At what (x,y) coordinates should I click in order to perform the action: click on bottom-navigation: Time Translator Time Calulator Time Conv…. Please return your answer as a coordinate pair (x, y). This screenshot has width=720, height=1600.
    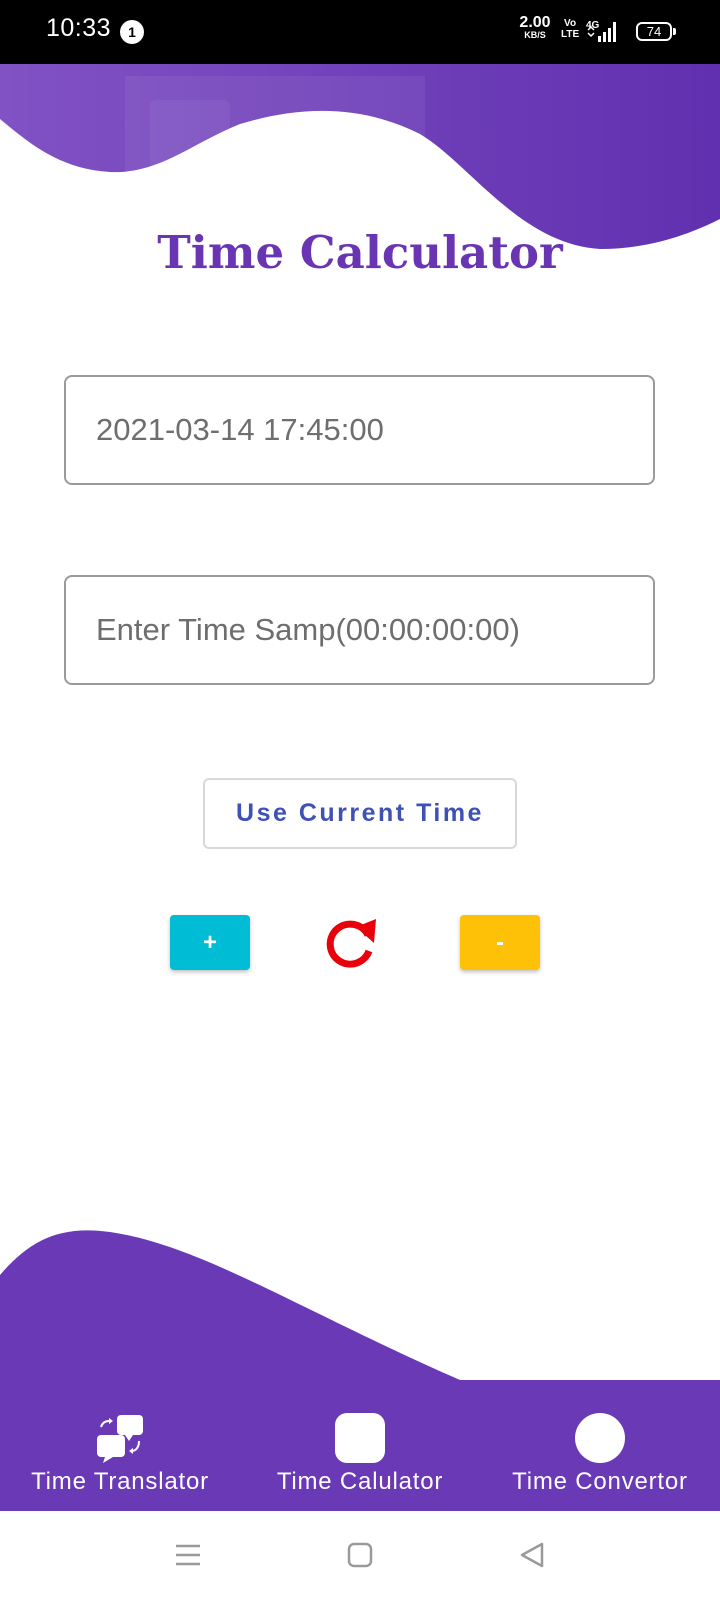
    Looking at the image, I should click on (360, 1454).